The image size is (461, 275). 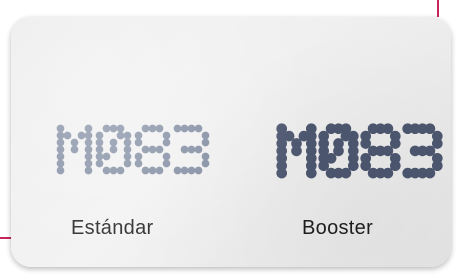 What do you see at coordinates (133, 149) in the screenshot?
I see `standard-print-sample` at bounding box center [133, 149].